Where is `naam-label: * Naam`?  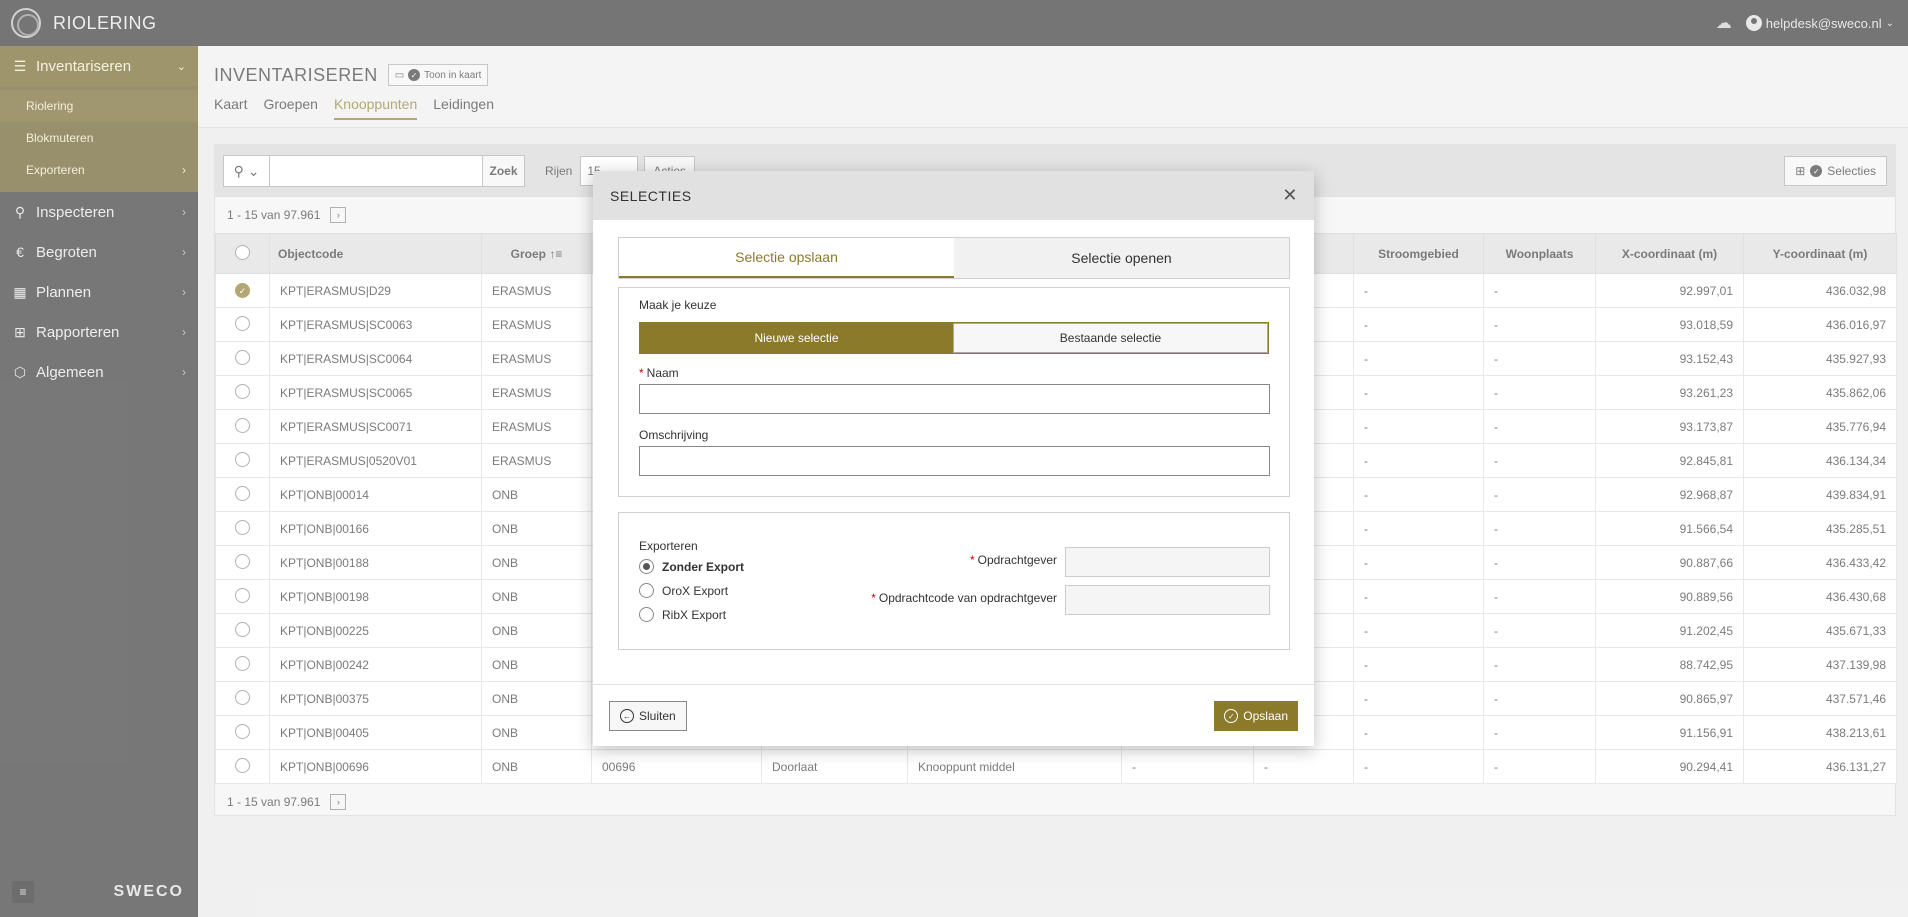 naam-label: * Naam is located at coordinates (659, 373).